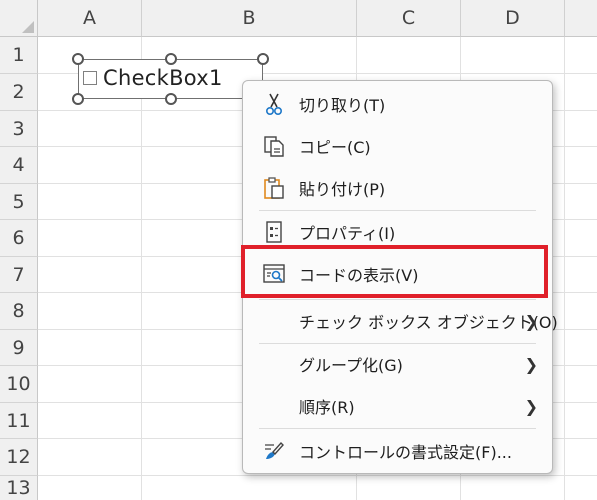 The width and height of the screenshot is (597, 500). I want to click on column-header-b: B, so click(249, 18).